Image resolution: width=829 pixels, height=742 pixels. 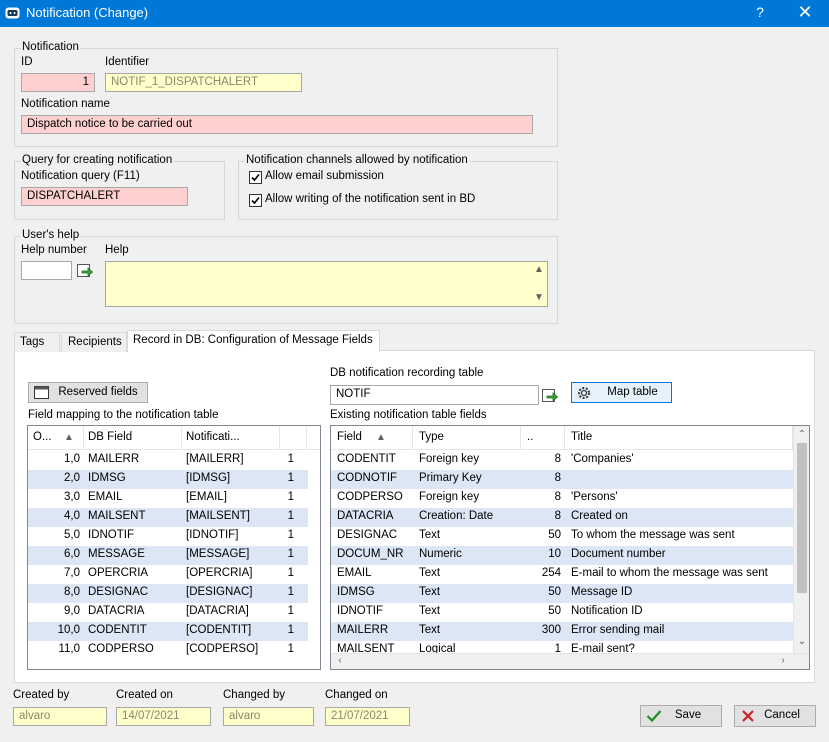 I want to click on table-row: 8,0 DESIGNAC [DESIGNAC] 1, so click(x=168, y=593).